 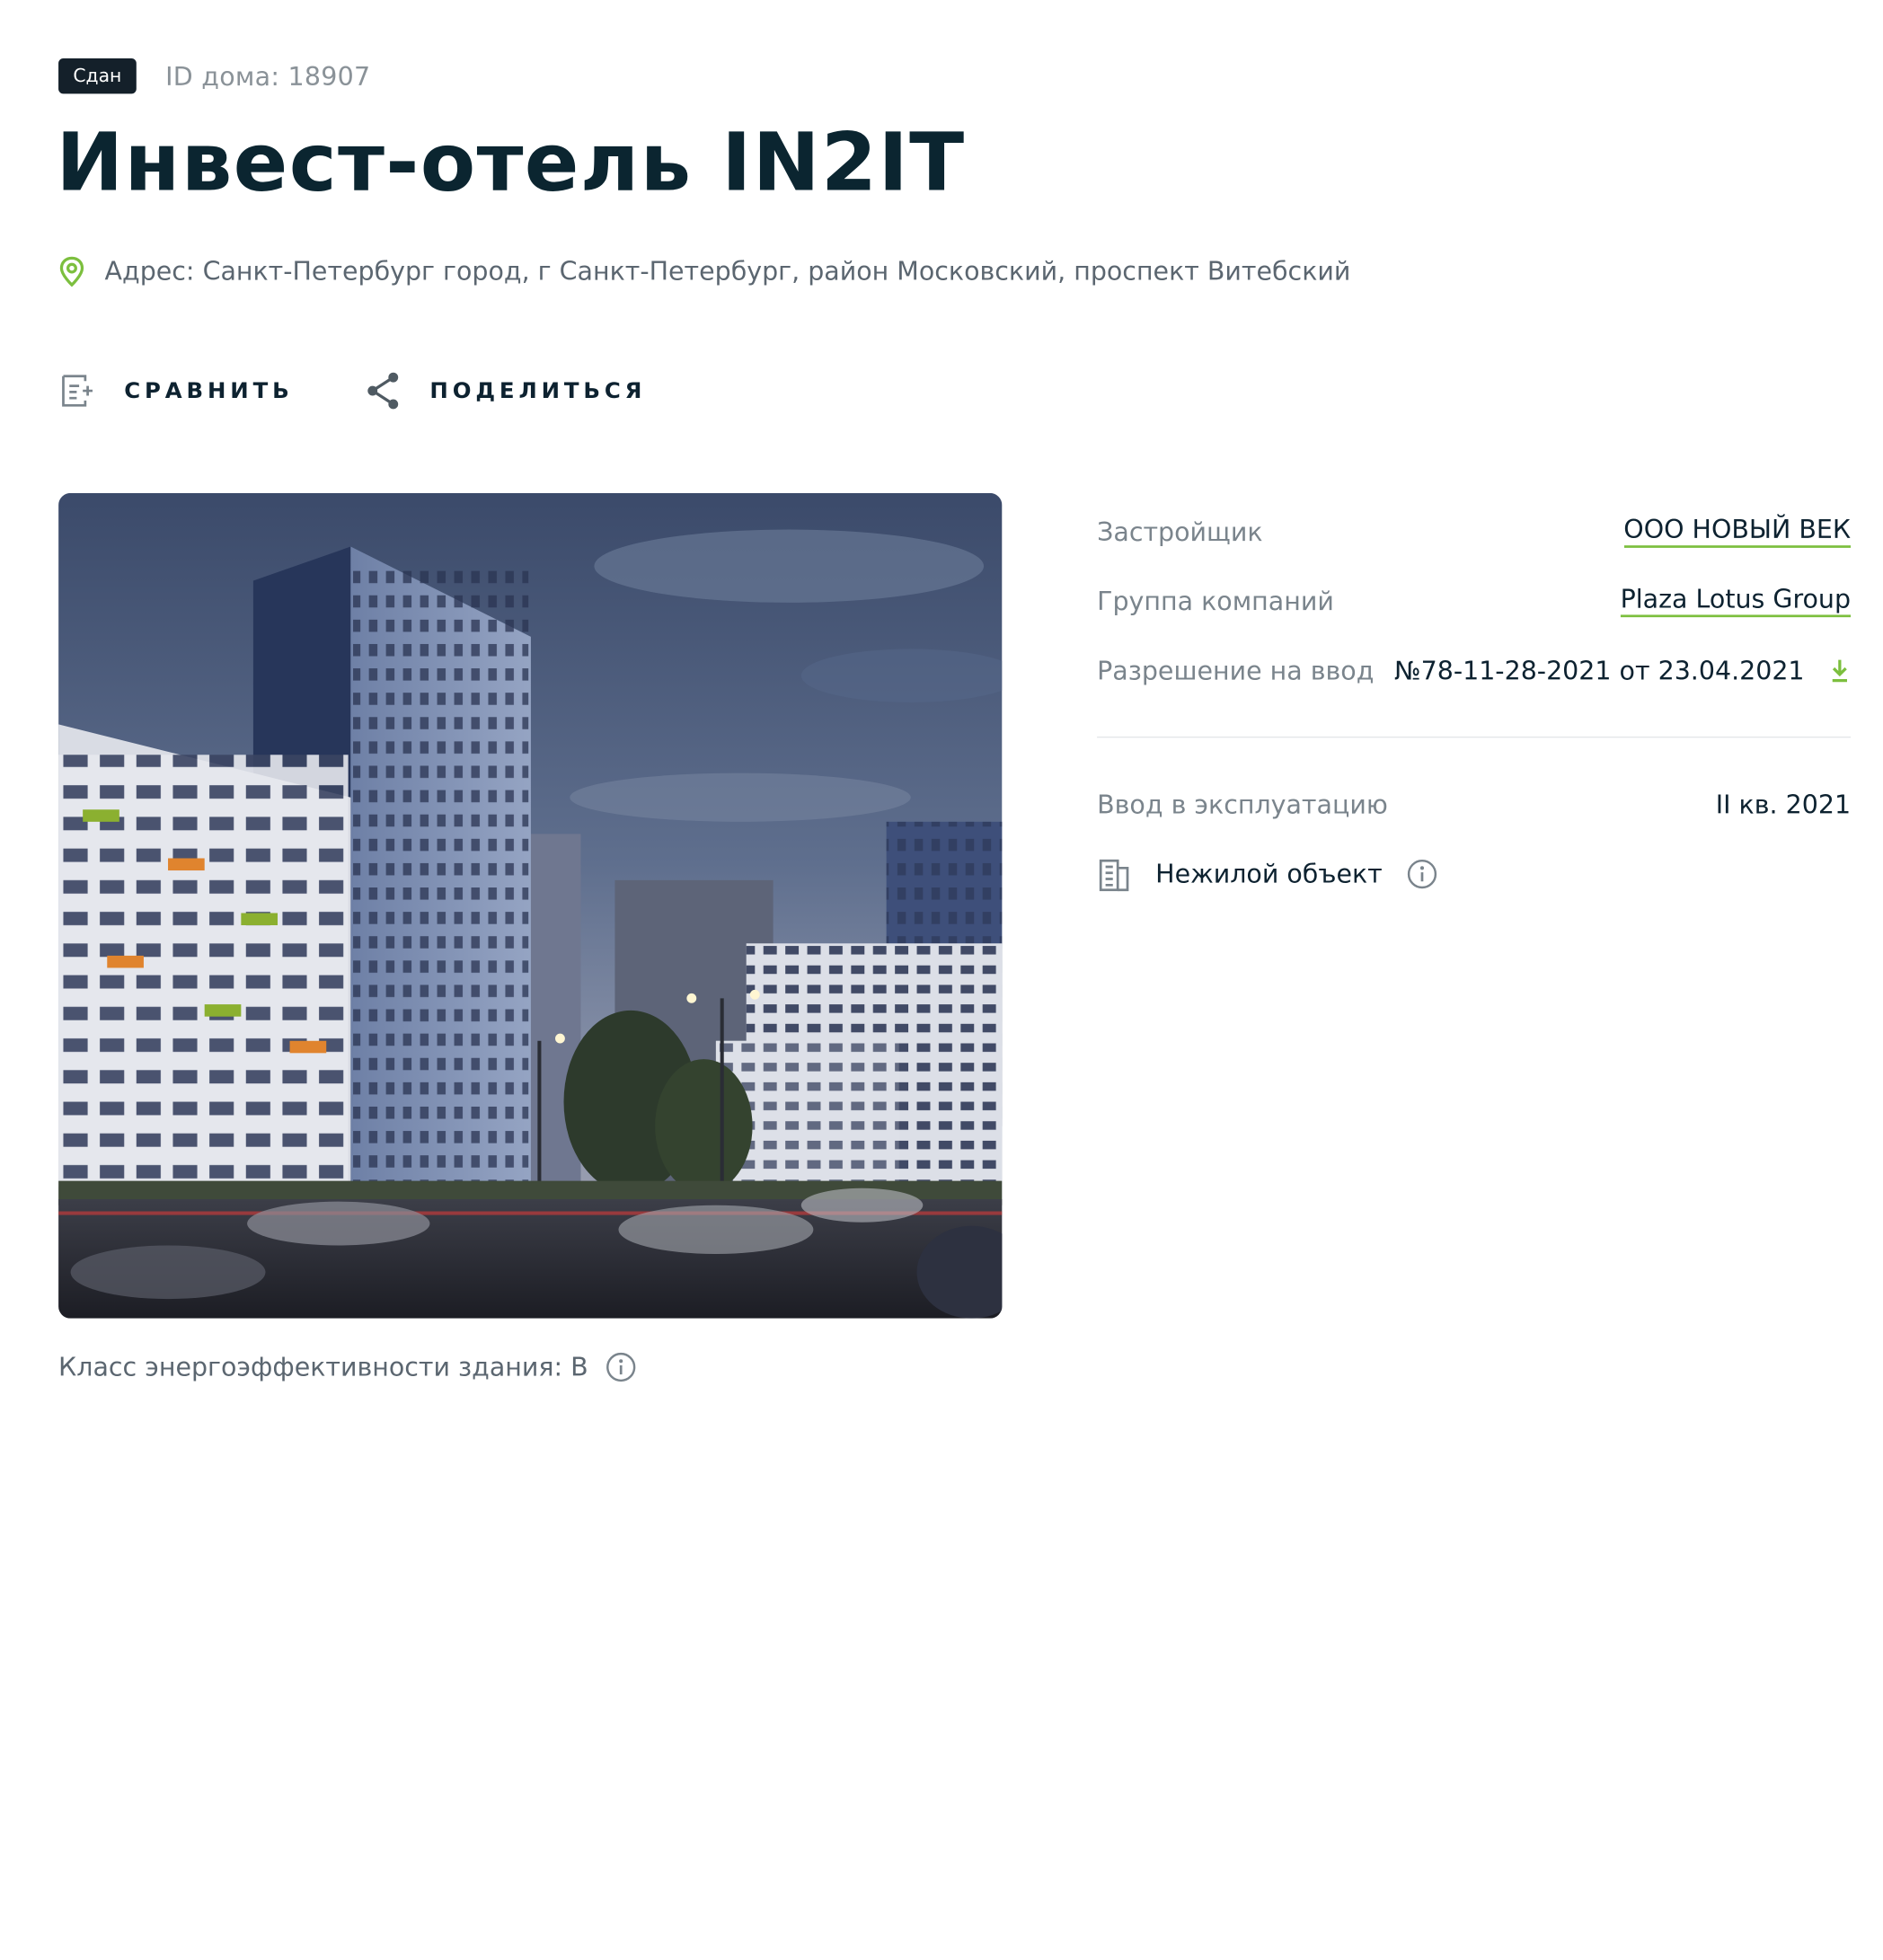 I want to click on permit-value: №78-11-28-2021 от 23.04.2021, so click(x=1600, y=670).